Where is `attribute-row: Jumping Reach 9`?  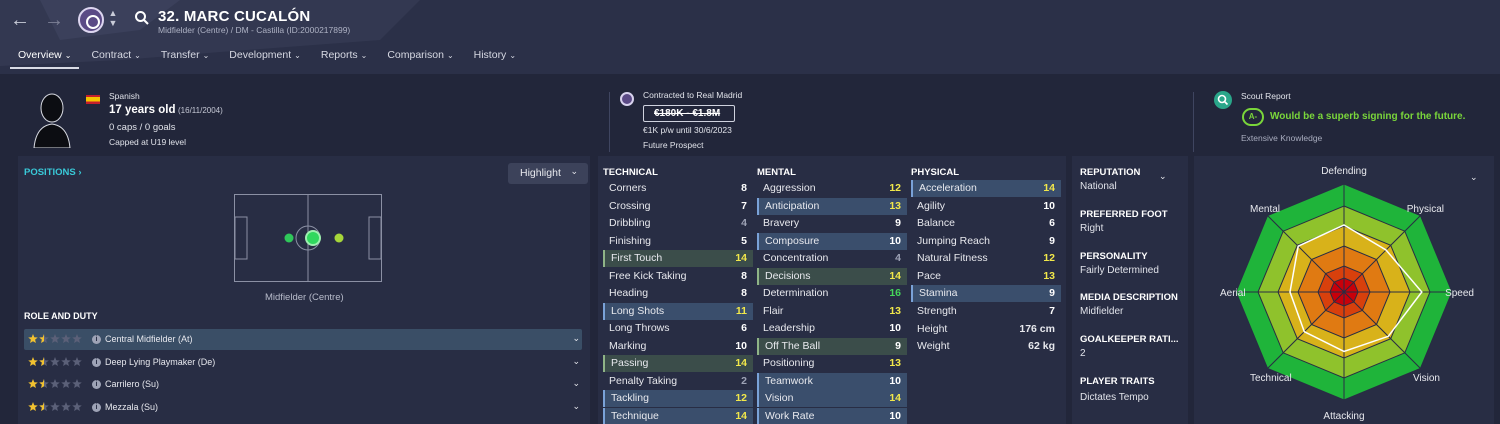 attribute-row: Jumping Reach 9 is located at coordinates (986, 241).